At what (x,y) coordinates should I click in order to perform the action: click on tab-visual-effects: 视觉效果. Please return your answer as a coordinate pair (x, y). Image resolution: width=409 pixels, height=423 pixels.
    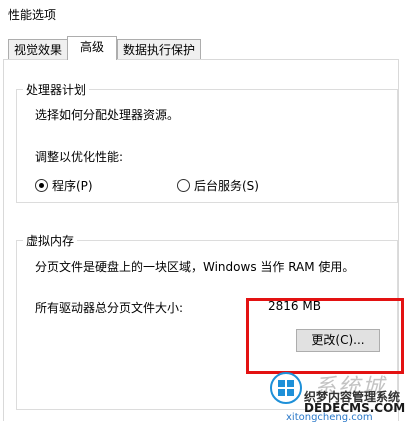
    Looking at the image, I should click on (38, 49).